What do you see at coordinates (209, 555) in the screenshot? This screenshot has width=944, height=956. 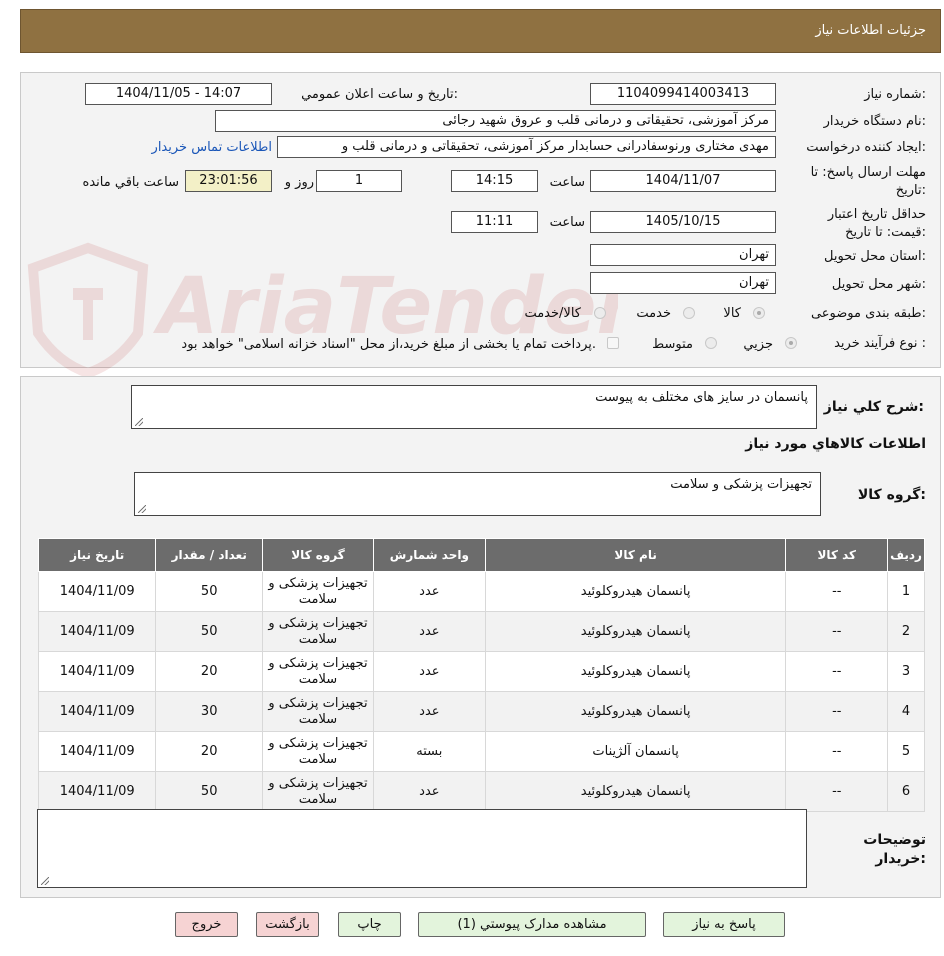 I see `col-header-quantity: تعداد / مقدار` at bounding box center [209, 555].